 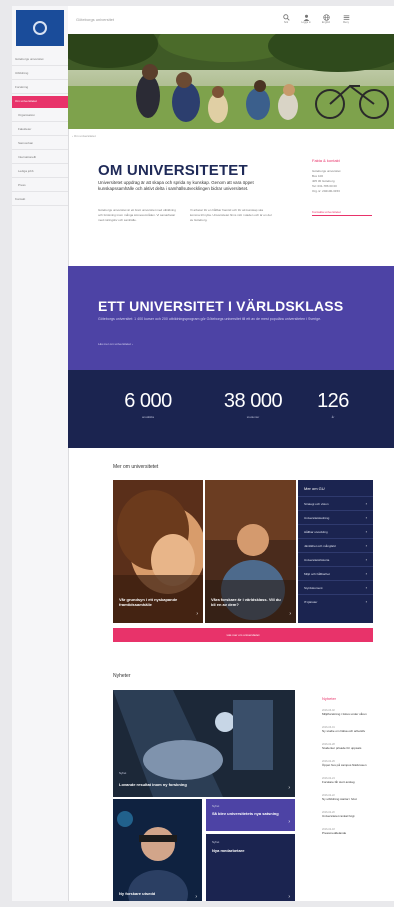 I want to click on read-more-button: Läs mer om universitetet, so click(x=243, y=635).